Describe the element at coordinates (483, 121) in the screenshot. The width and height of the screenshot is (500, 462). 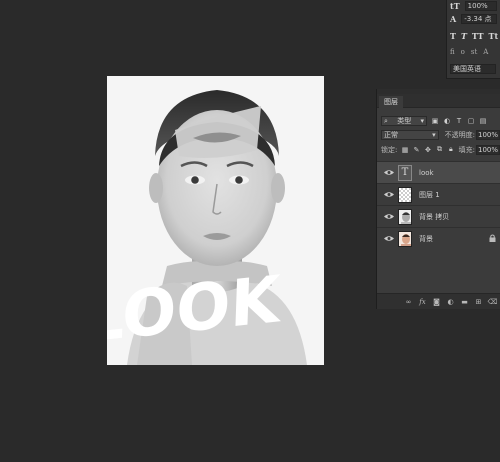
I see `smart-object-filter-icon: ▤` at that location.